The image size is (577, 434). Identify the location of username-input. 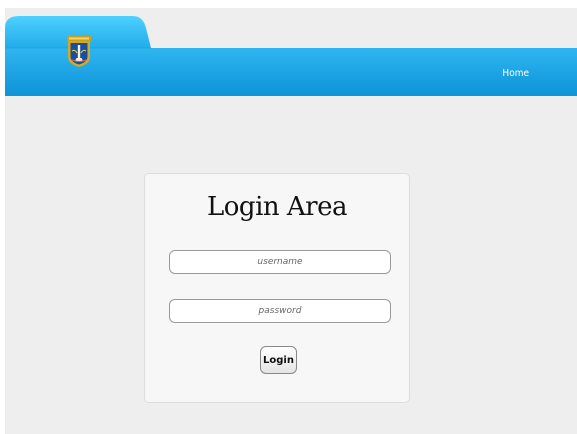
(280, 262).